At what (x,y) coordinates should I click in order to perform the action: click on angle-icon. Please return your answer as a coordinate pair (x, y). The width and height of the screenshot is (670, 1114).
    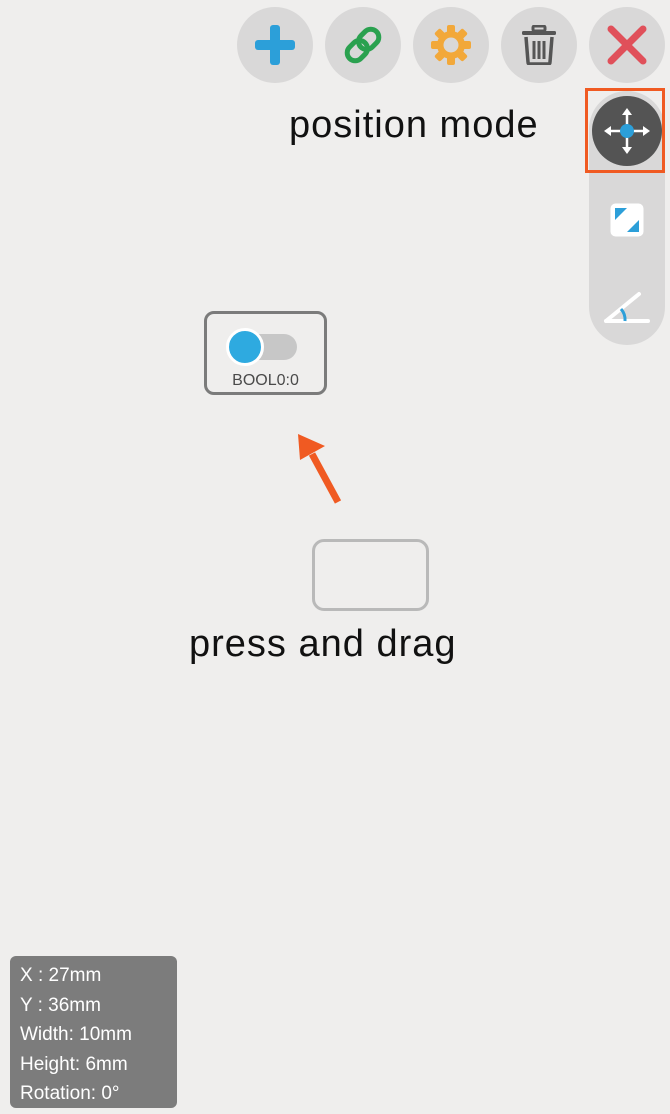
    Looking at the image, I should click on (627, 307).